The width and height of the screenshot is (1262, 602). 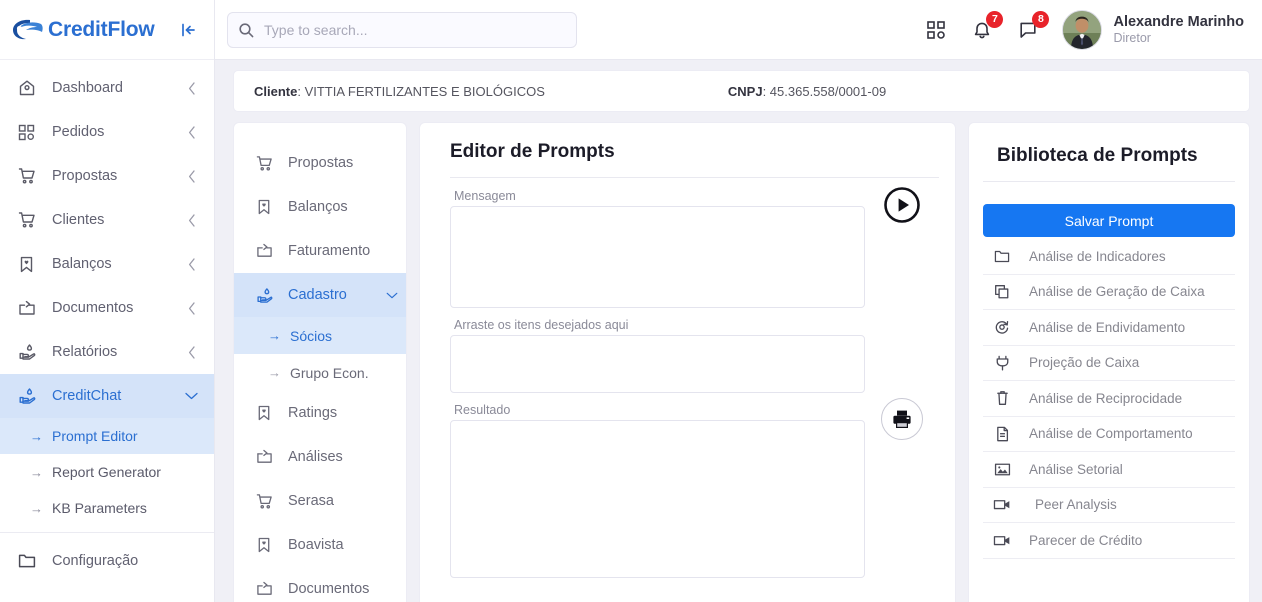 What do you see at coordinates (1109, 505) in the screenshot?
I see `library-item-peer-analysis: Peer Analysis` at bounding box center [1109, 505].